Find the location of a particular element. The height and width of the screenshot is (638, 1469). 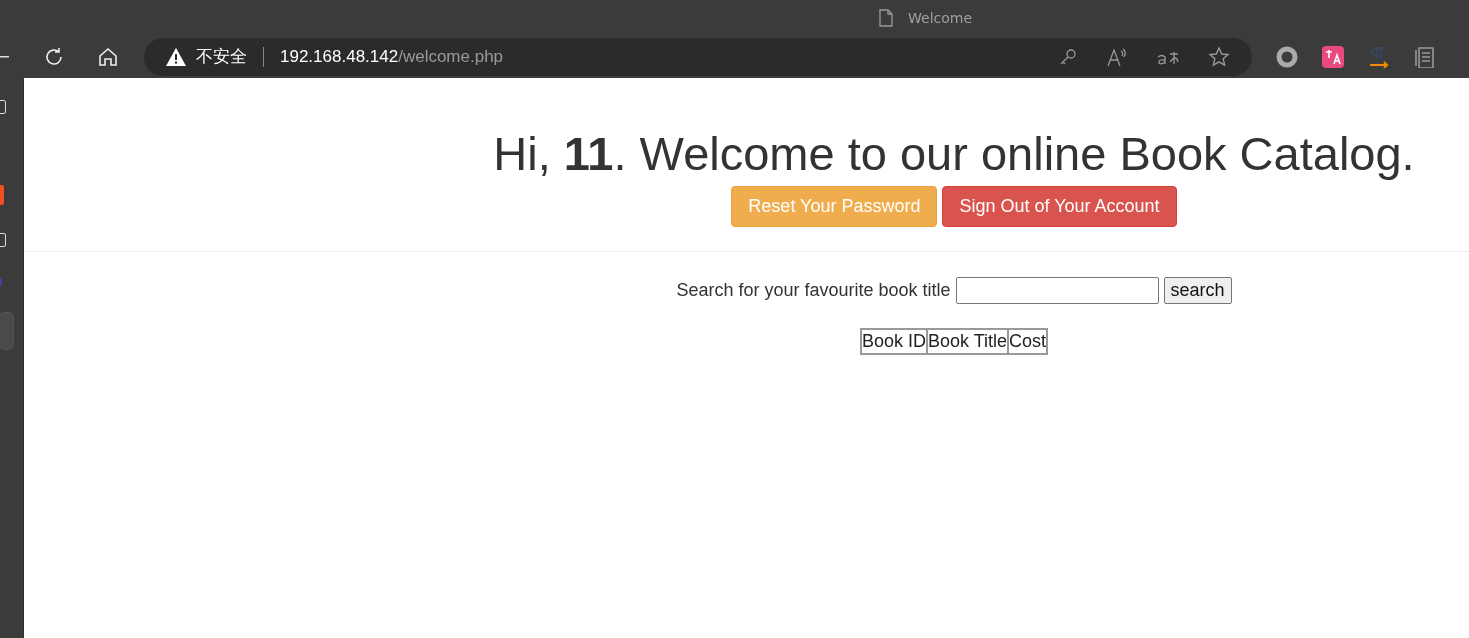

read-aloud-icon is located at coordinates (1117, 56).